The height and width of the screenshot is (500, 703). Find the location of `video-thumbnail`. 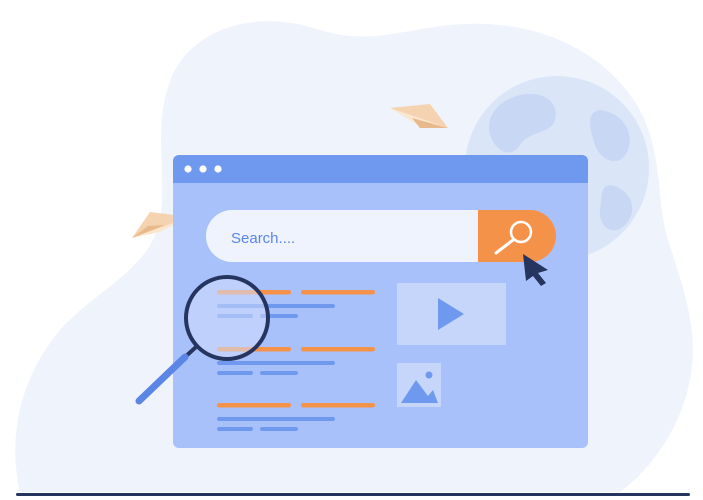

video-thumbnail is located at coordinates (451, 314).